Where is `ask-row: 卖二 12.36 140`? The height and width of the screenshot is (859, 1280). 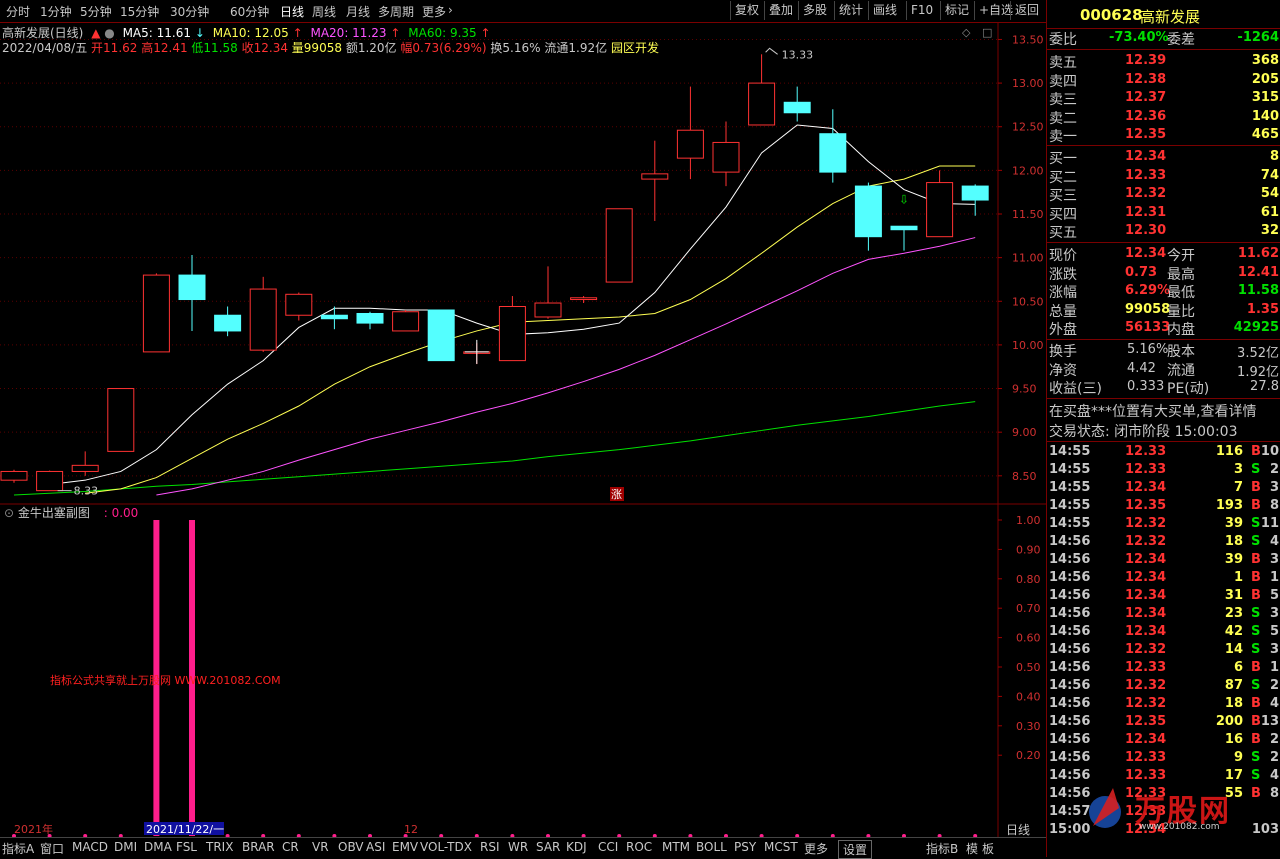 ask-row: 卖二 12.36 140 is located at coordinates (1163, 117).